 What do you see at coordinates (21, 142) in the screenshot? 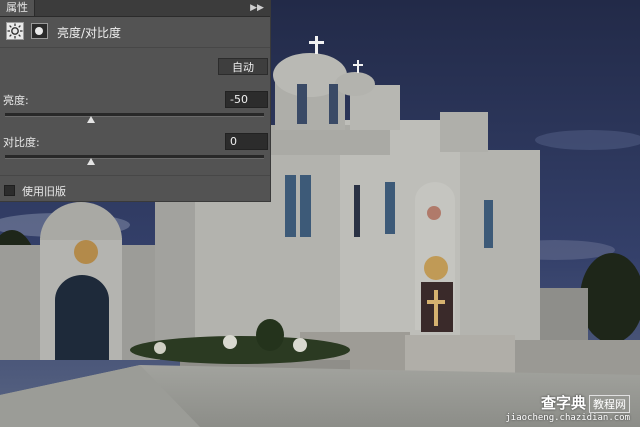
I see `contrast-label: 对比度:` at bounding box center [21, 142].